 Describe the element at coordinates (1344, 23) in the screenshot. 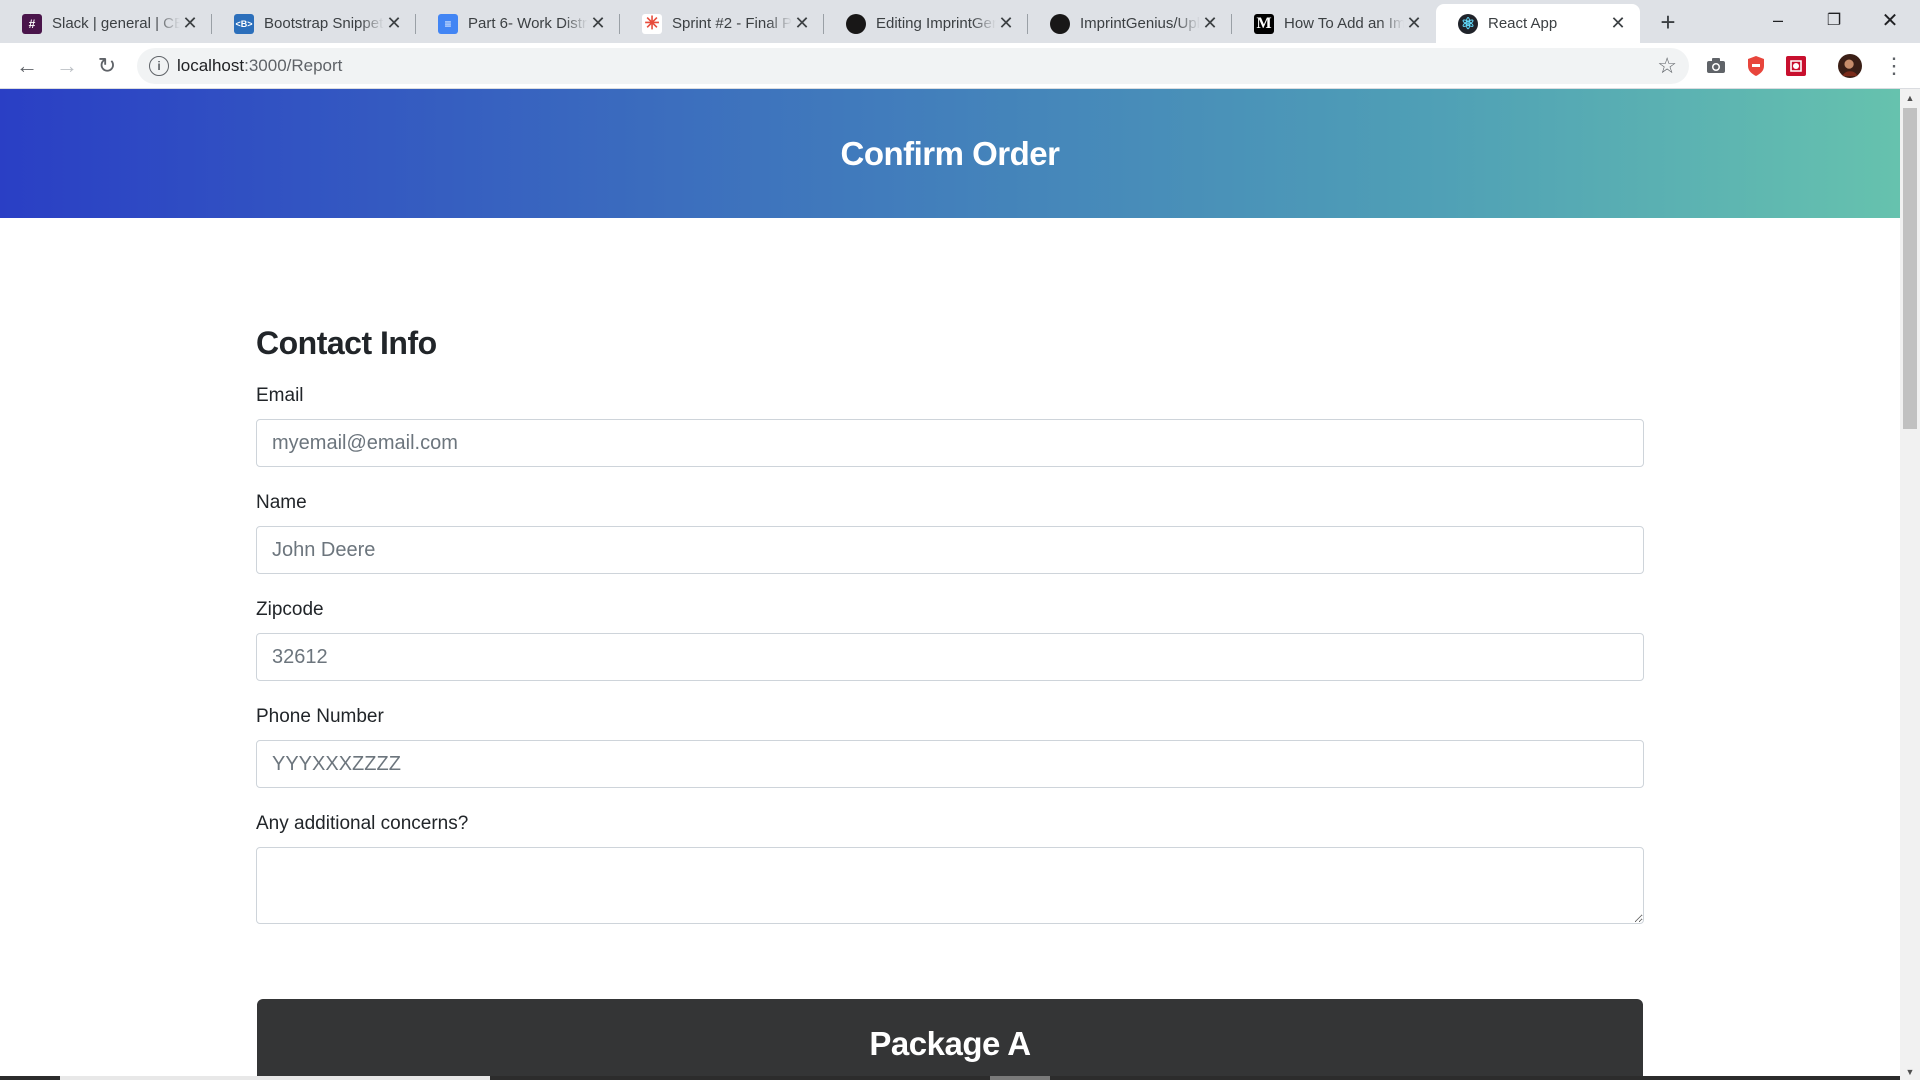

I see `tab-title: How To Add an Image` at that location.